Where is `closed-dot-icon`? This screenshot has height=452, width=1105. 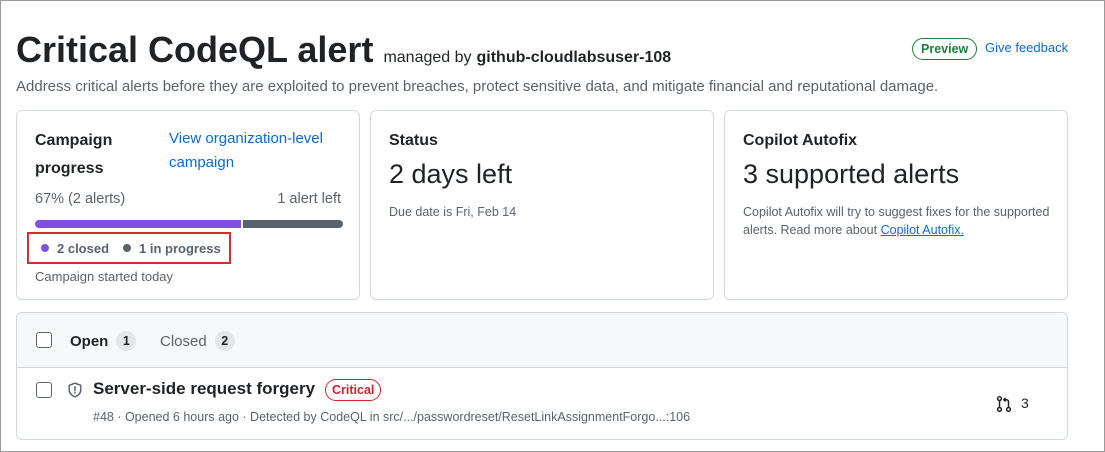
closed-dot-icon is located at coordinates (45, 248).